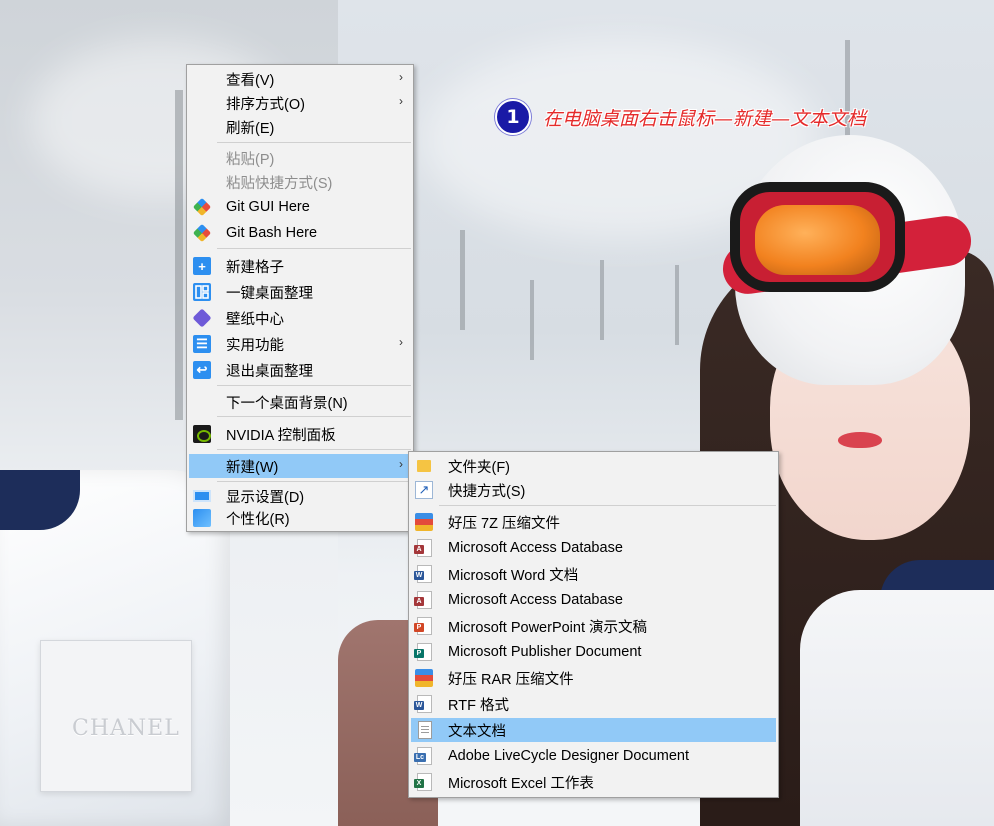  I want to click on menu-item-label: 粘贴(P), so click(250, 159).